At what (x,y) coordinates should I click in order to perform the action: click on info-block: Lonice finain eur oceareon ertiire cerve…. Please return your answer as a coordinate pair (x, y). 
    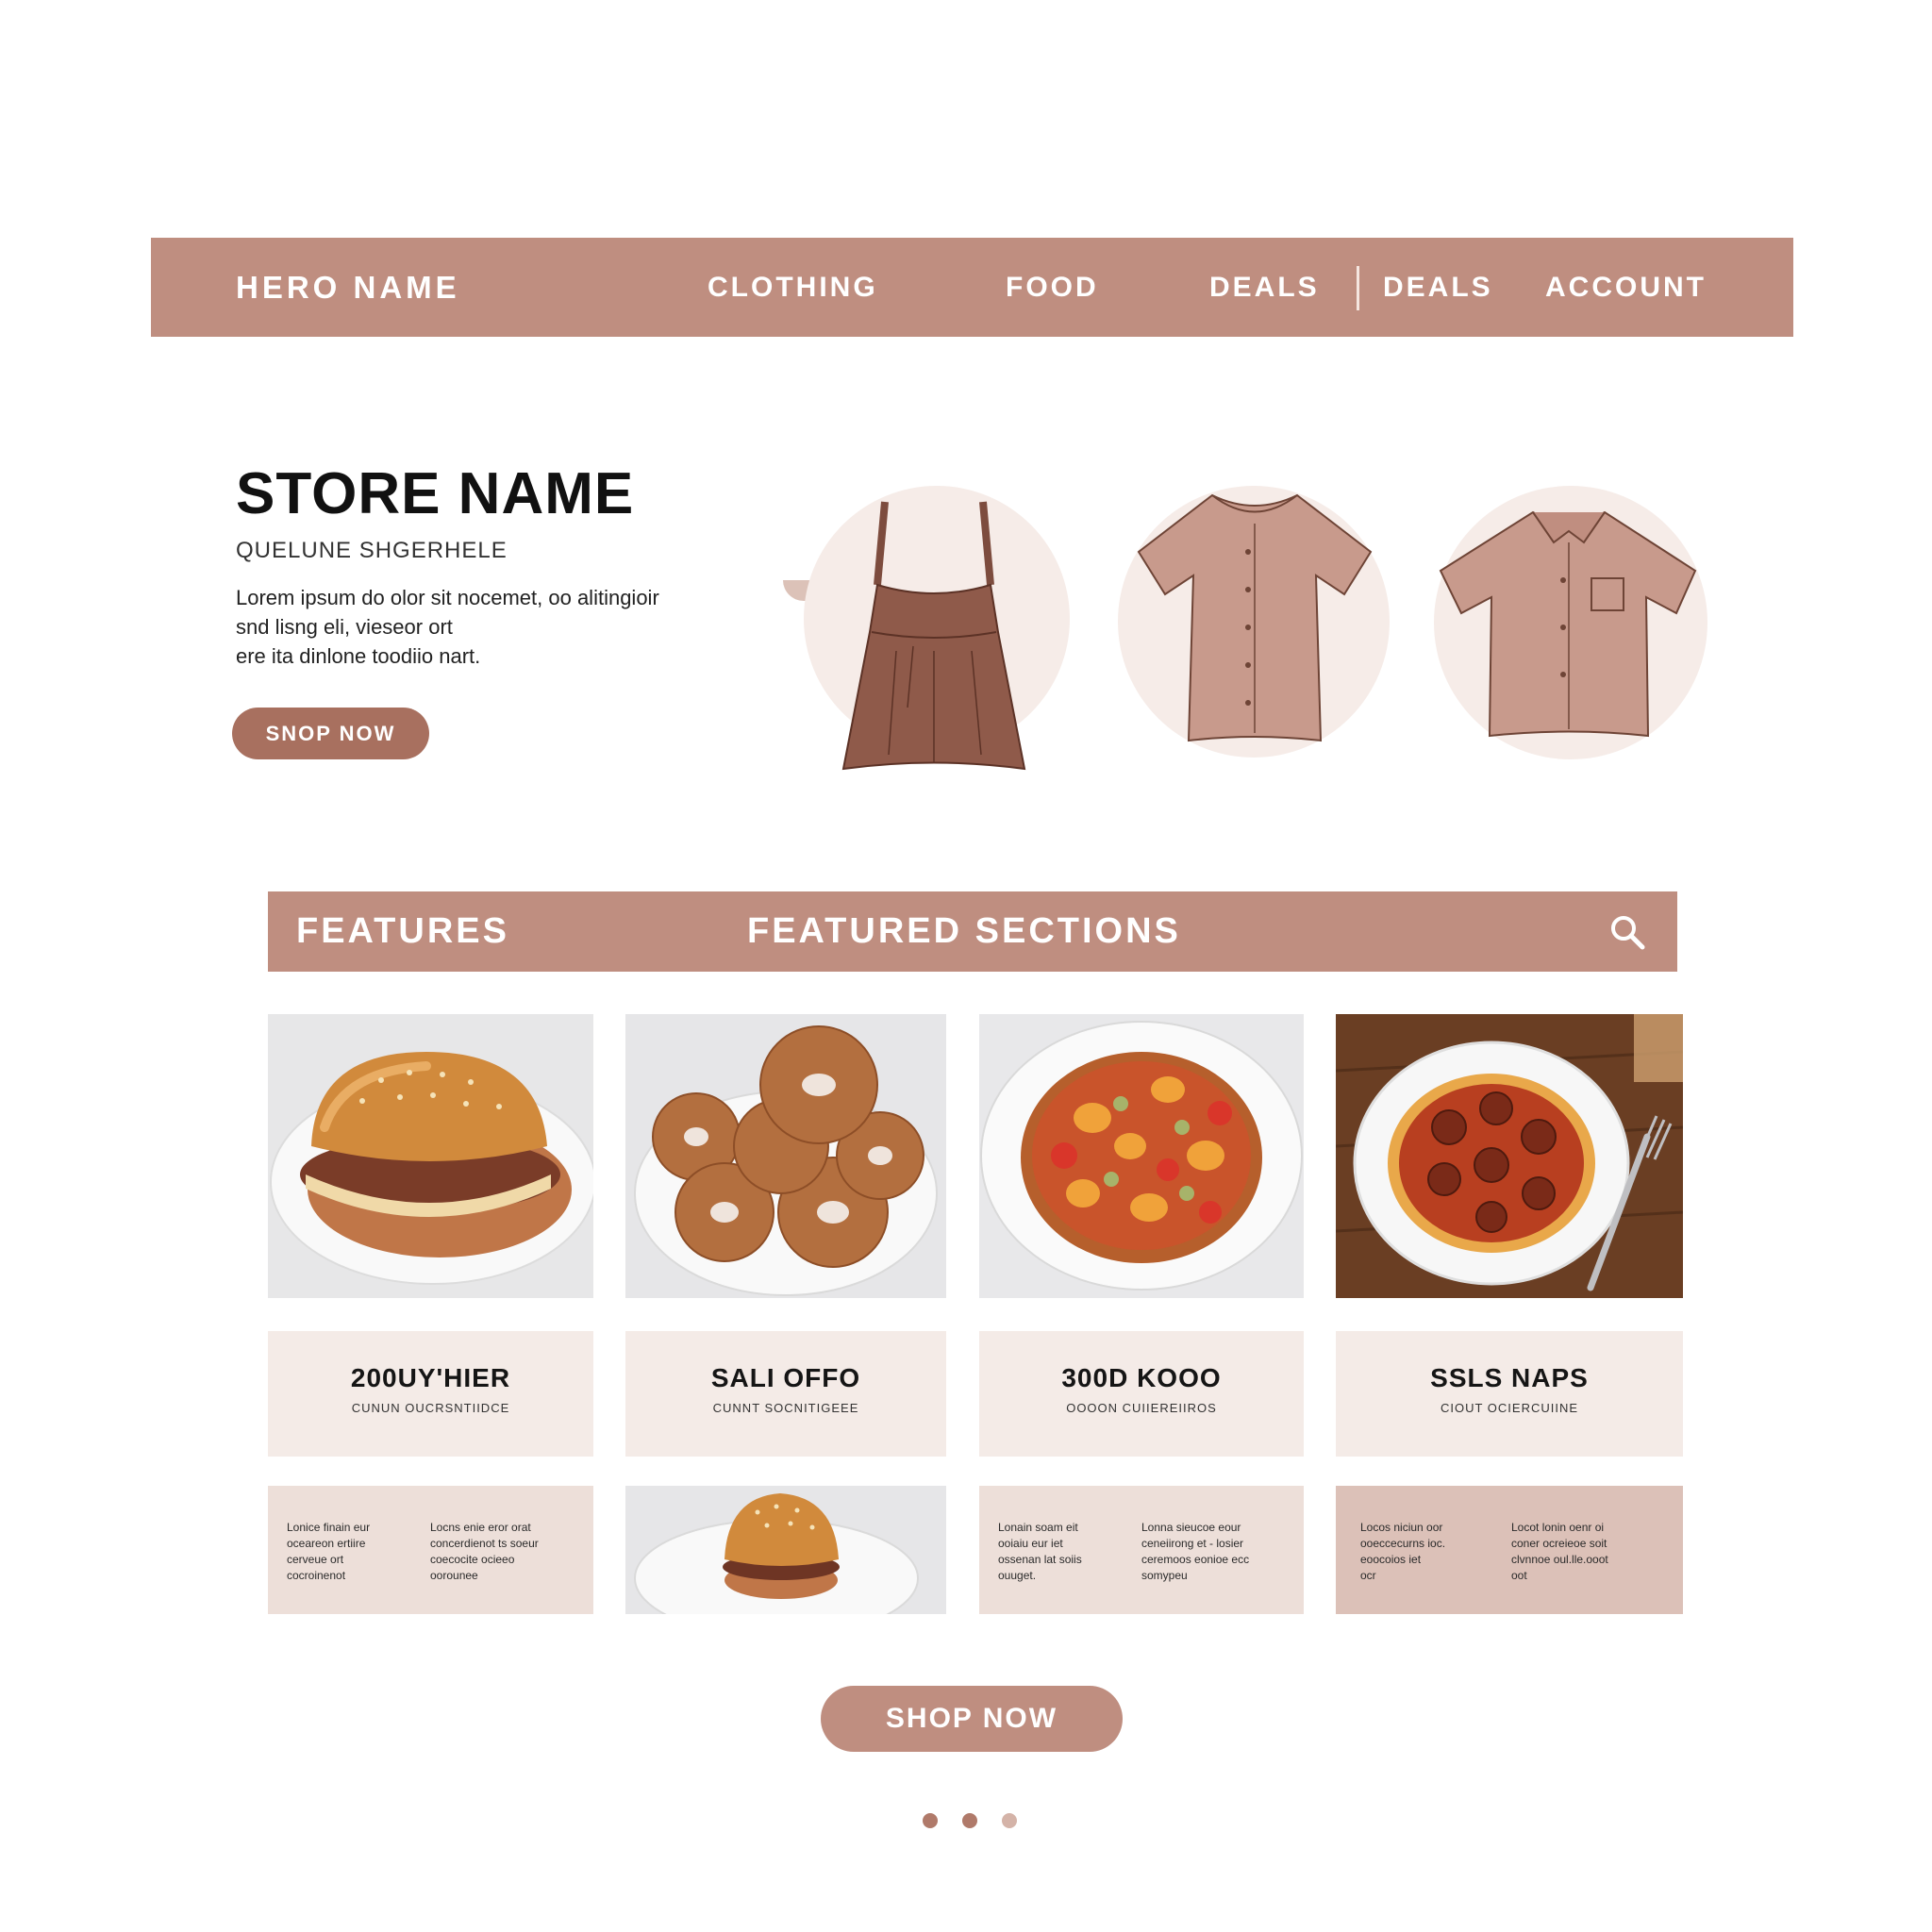
    Looking at the image, I should click on (431, 1550).